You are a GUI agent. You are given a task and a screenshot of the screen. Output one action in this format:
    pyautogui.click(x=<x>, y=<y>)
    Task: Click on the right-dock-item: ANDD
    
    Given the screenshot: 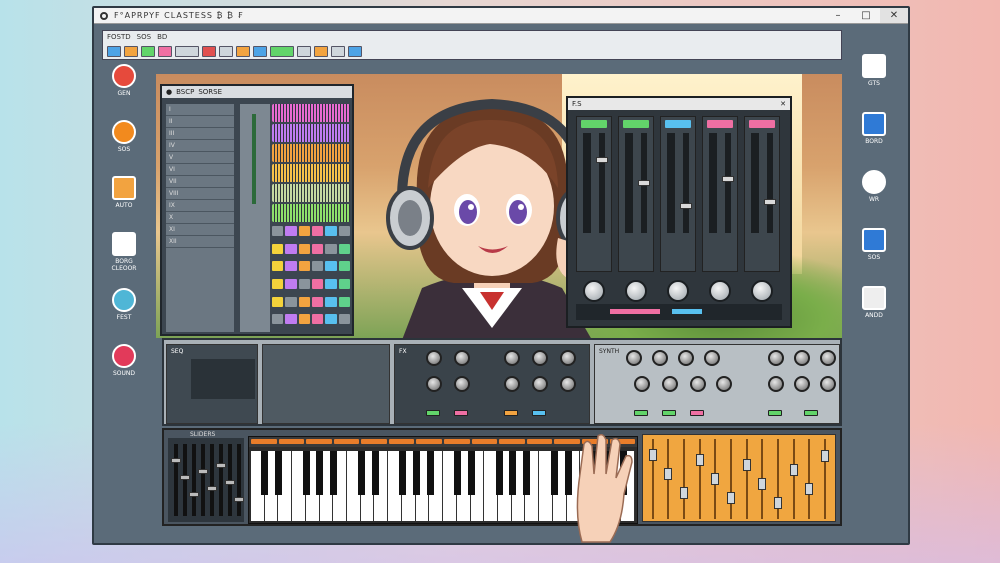 What is the action you would take?
    pyautogui.click(x=874, y=302)
    